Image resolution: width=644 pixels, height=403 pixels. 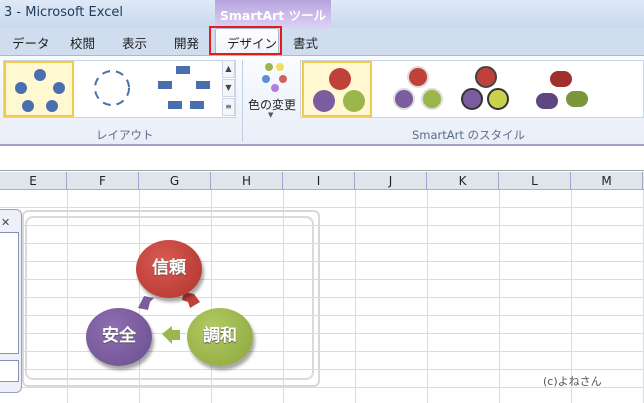 What do you see at coordinates (322, 207) in the screenshot?
I see `grid-row-line` at bounding box center [322, 207].